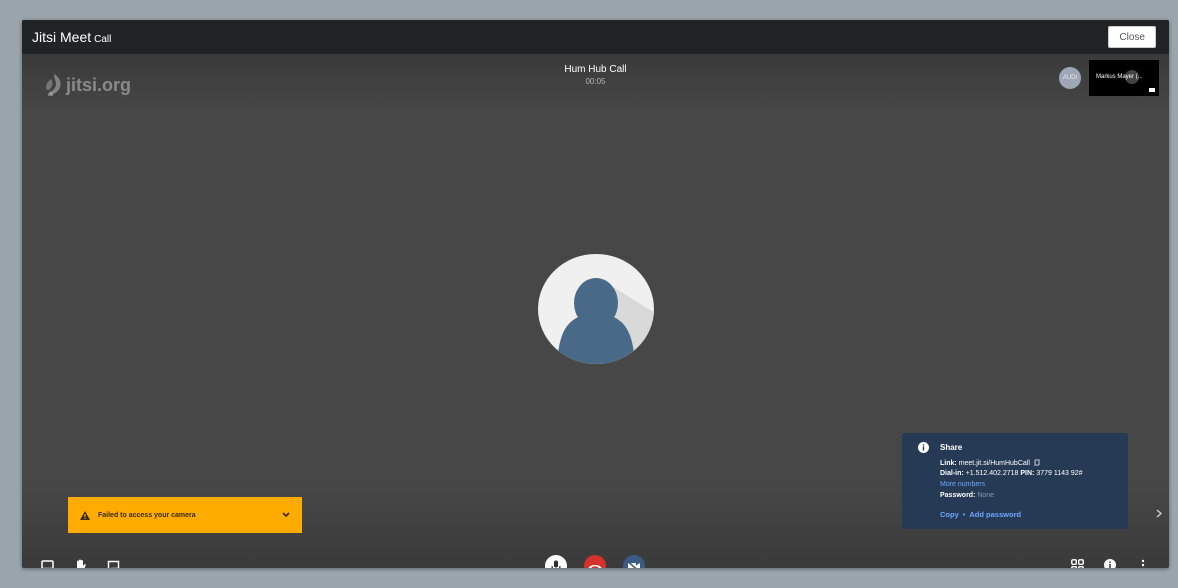 This screenshot has width=1178, height=588. I want to click on dialin-value: +1.512.402.2718, so click(992, 473).